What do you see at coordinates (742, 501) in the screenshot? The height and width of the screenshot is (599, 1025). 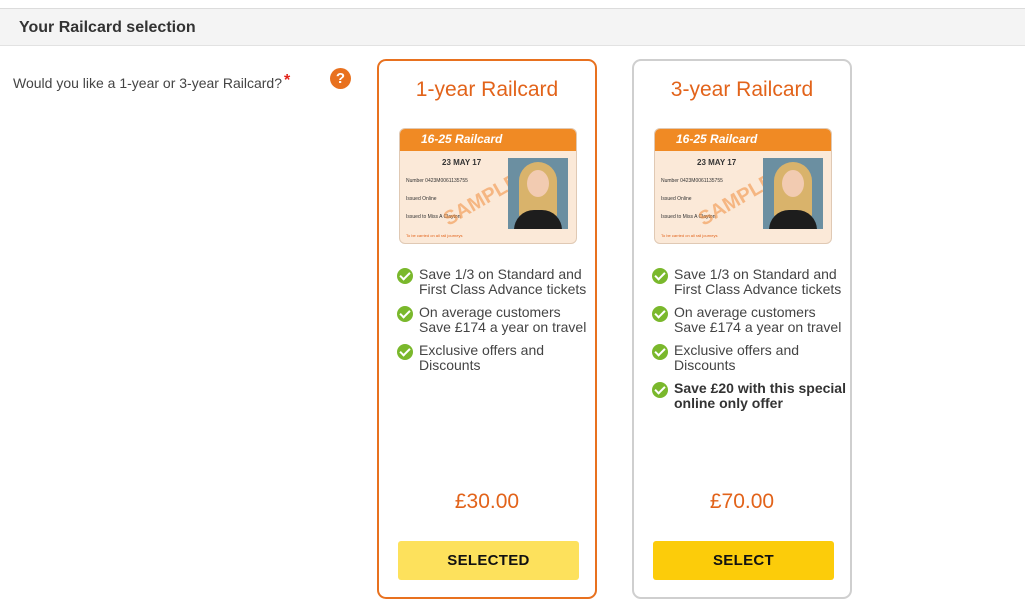 I see `price: £70.00` at bounding box center [742, 501].